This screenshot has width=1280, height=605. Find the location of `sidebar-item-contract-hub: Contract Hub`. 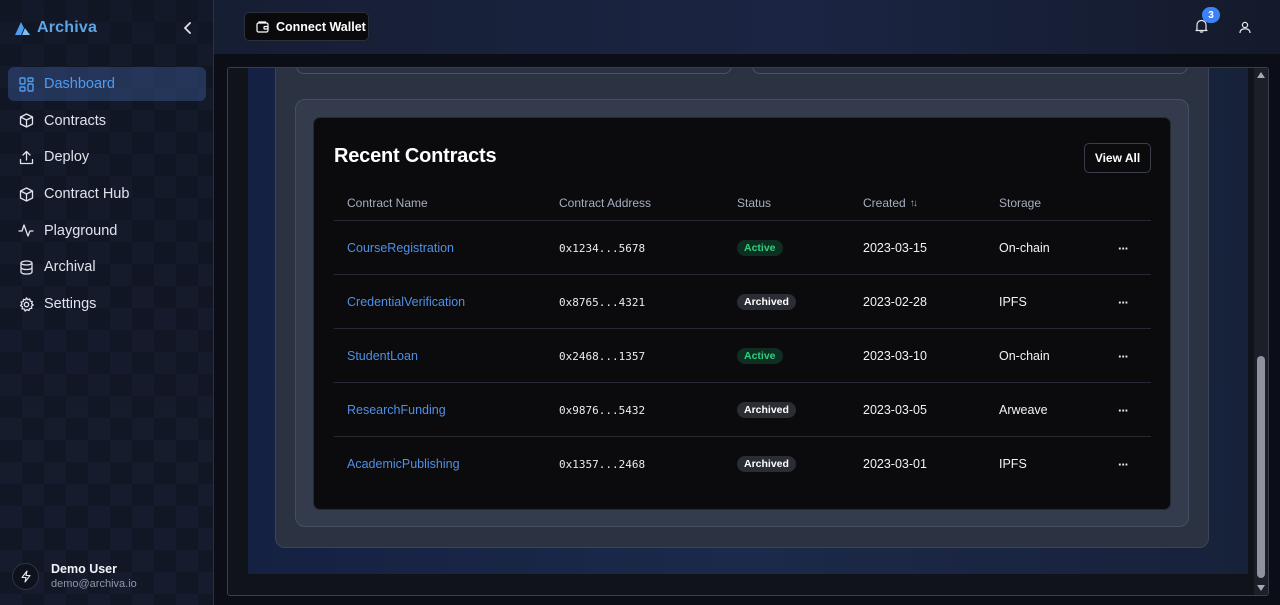

sidebar-item-contract-hub: Contract Hub is located at coordinates (107, 194).